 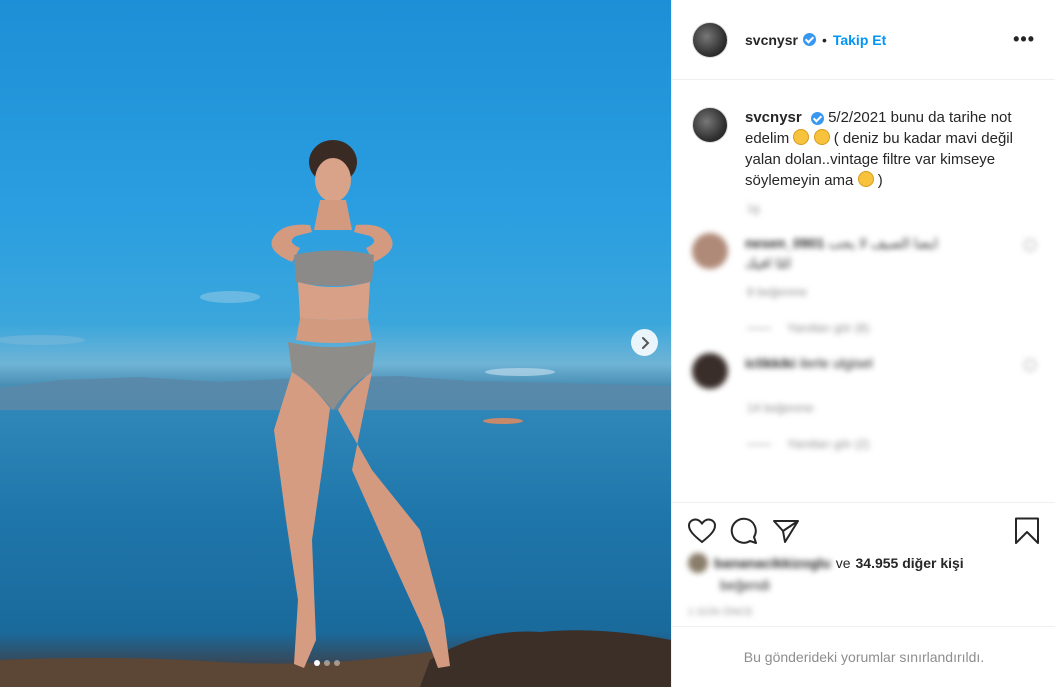 I want to click on comment-text: iclikkiki ilerle ulgisel, so click(x=870, y=371).